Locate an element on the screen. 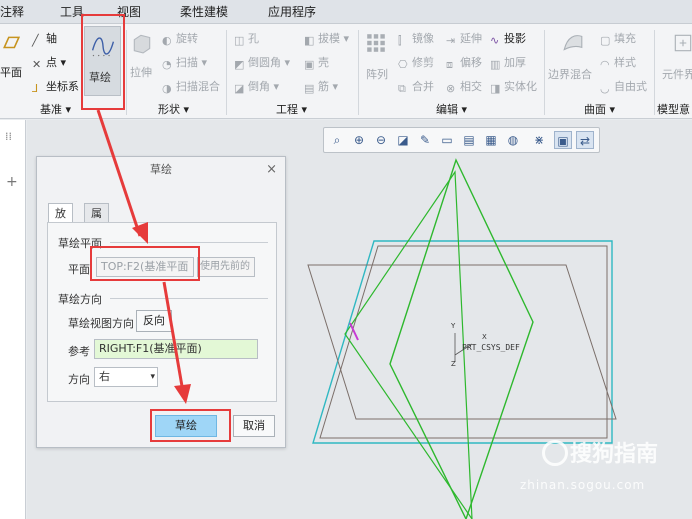 The height and width of the screenshot is (519, 692). arrow-1-head is located at coordinates (140, 233).